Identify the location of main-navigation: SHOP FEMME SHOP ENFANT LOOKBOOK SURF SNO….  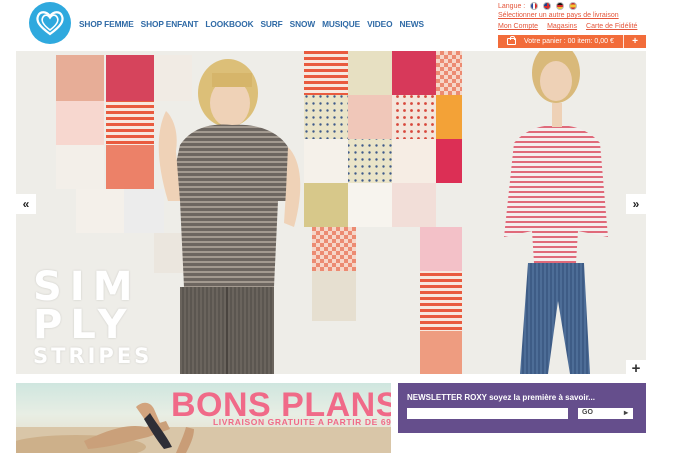
(251, 24).